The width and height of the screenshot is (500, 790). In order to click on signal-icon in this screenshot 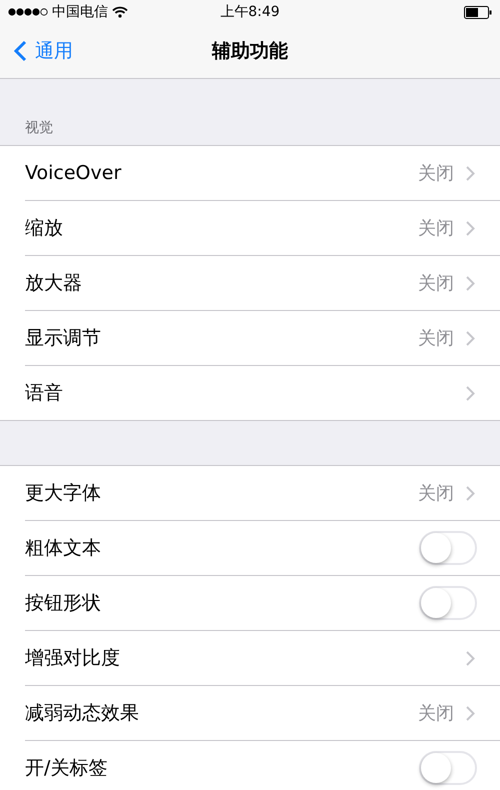, I will do `click(28, 12)`.